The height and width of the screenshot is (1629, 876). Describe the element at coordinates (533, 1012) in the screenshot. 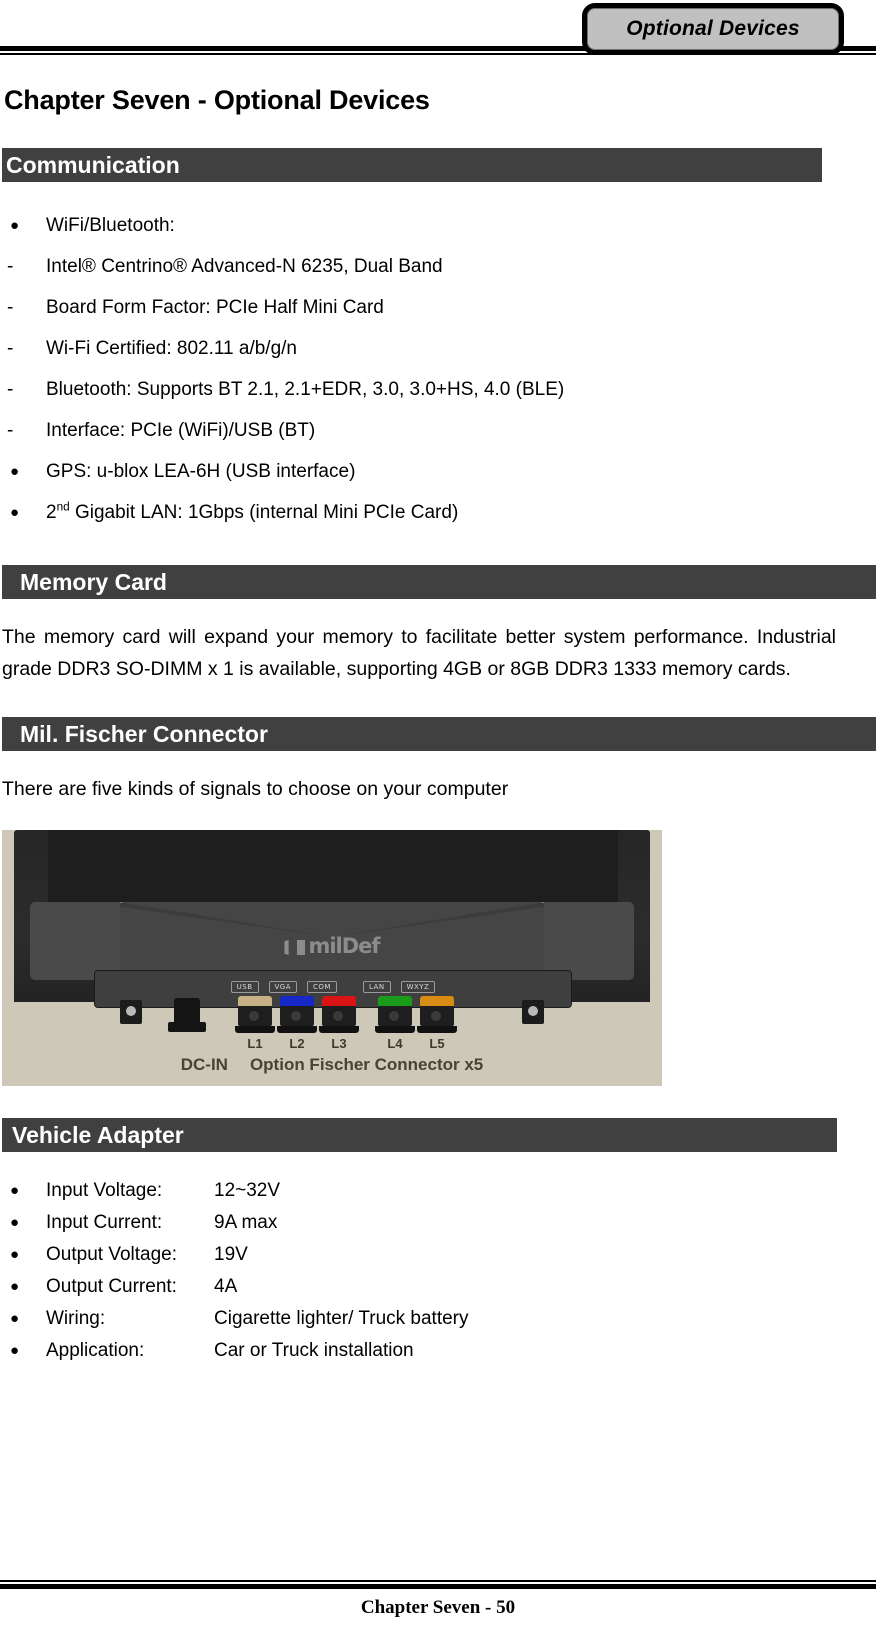

I see `latch-screw-right` at that location.